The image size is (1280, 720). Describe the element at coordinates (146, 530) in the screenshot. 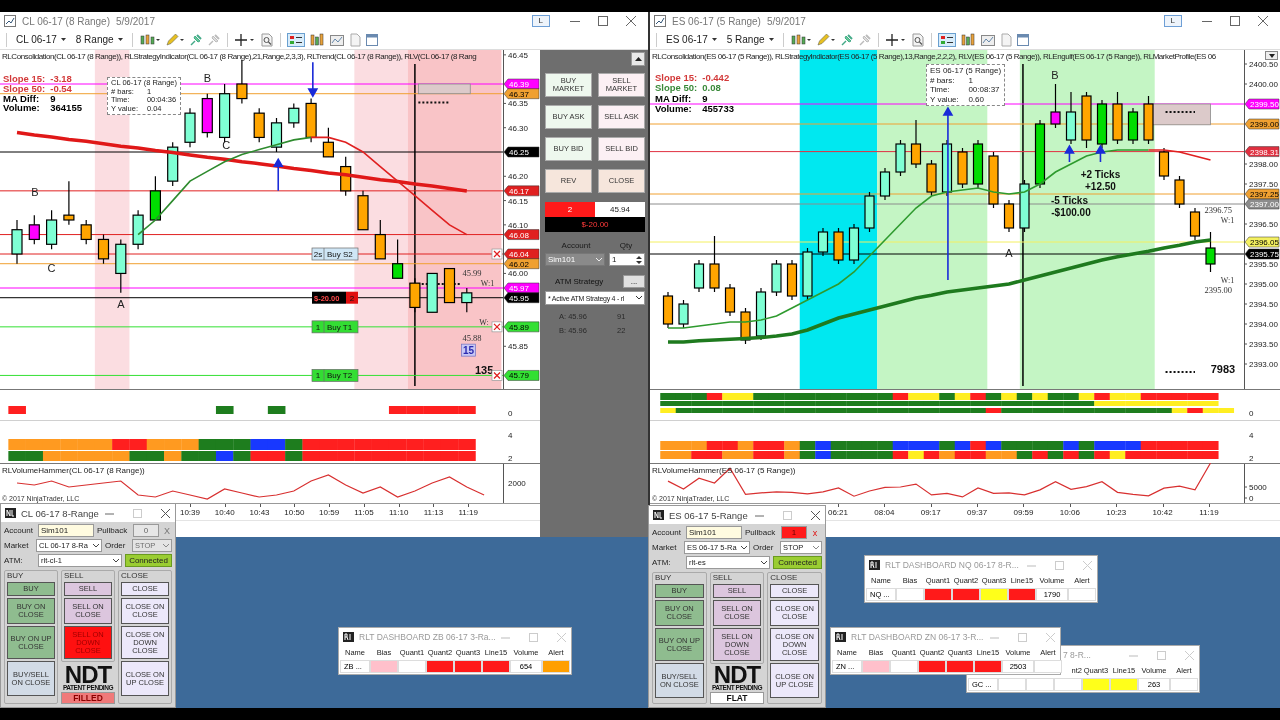

I see `pullback-field: 0` at that location.